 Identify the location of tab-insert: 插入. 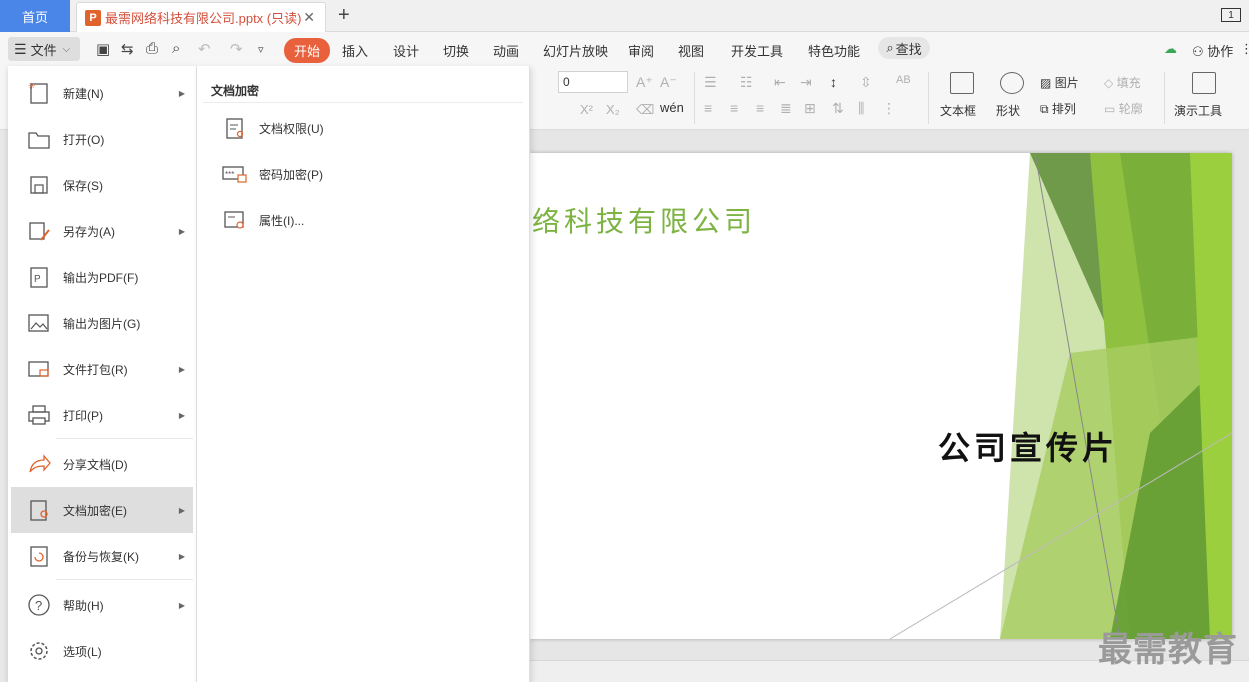
(355, 50).